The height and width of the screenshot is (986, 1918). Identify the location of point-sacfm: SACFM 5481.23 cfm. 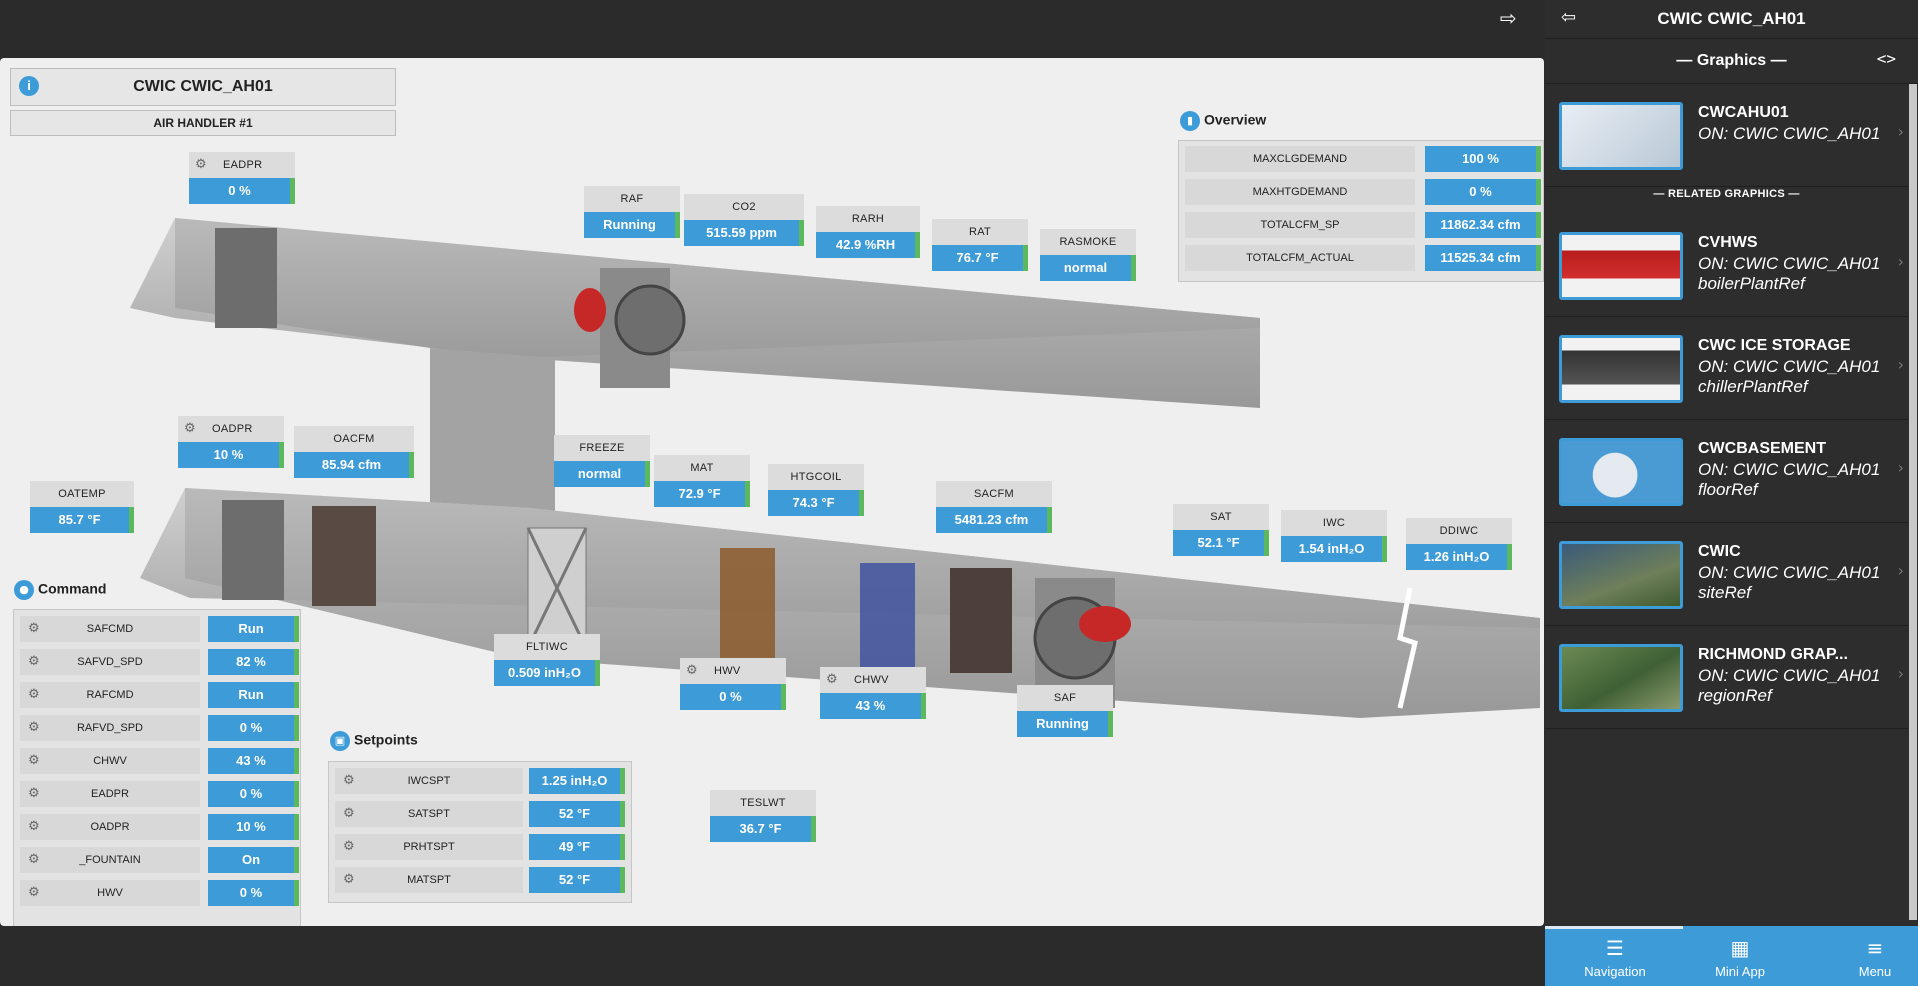
(994, 507).